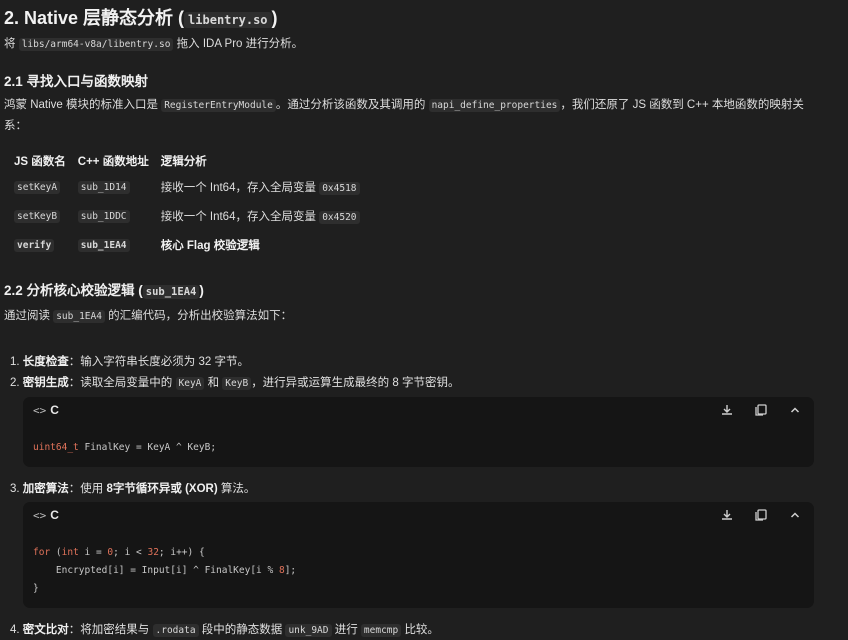 This screenshot has height=640, width=848. I want to click on table-header-addr: C++ 函数地址, so click(113, 162).